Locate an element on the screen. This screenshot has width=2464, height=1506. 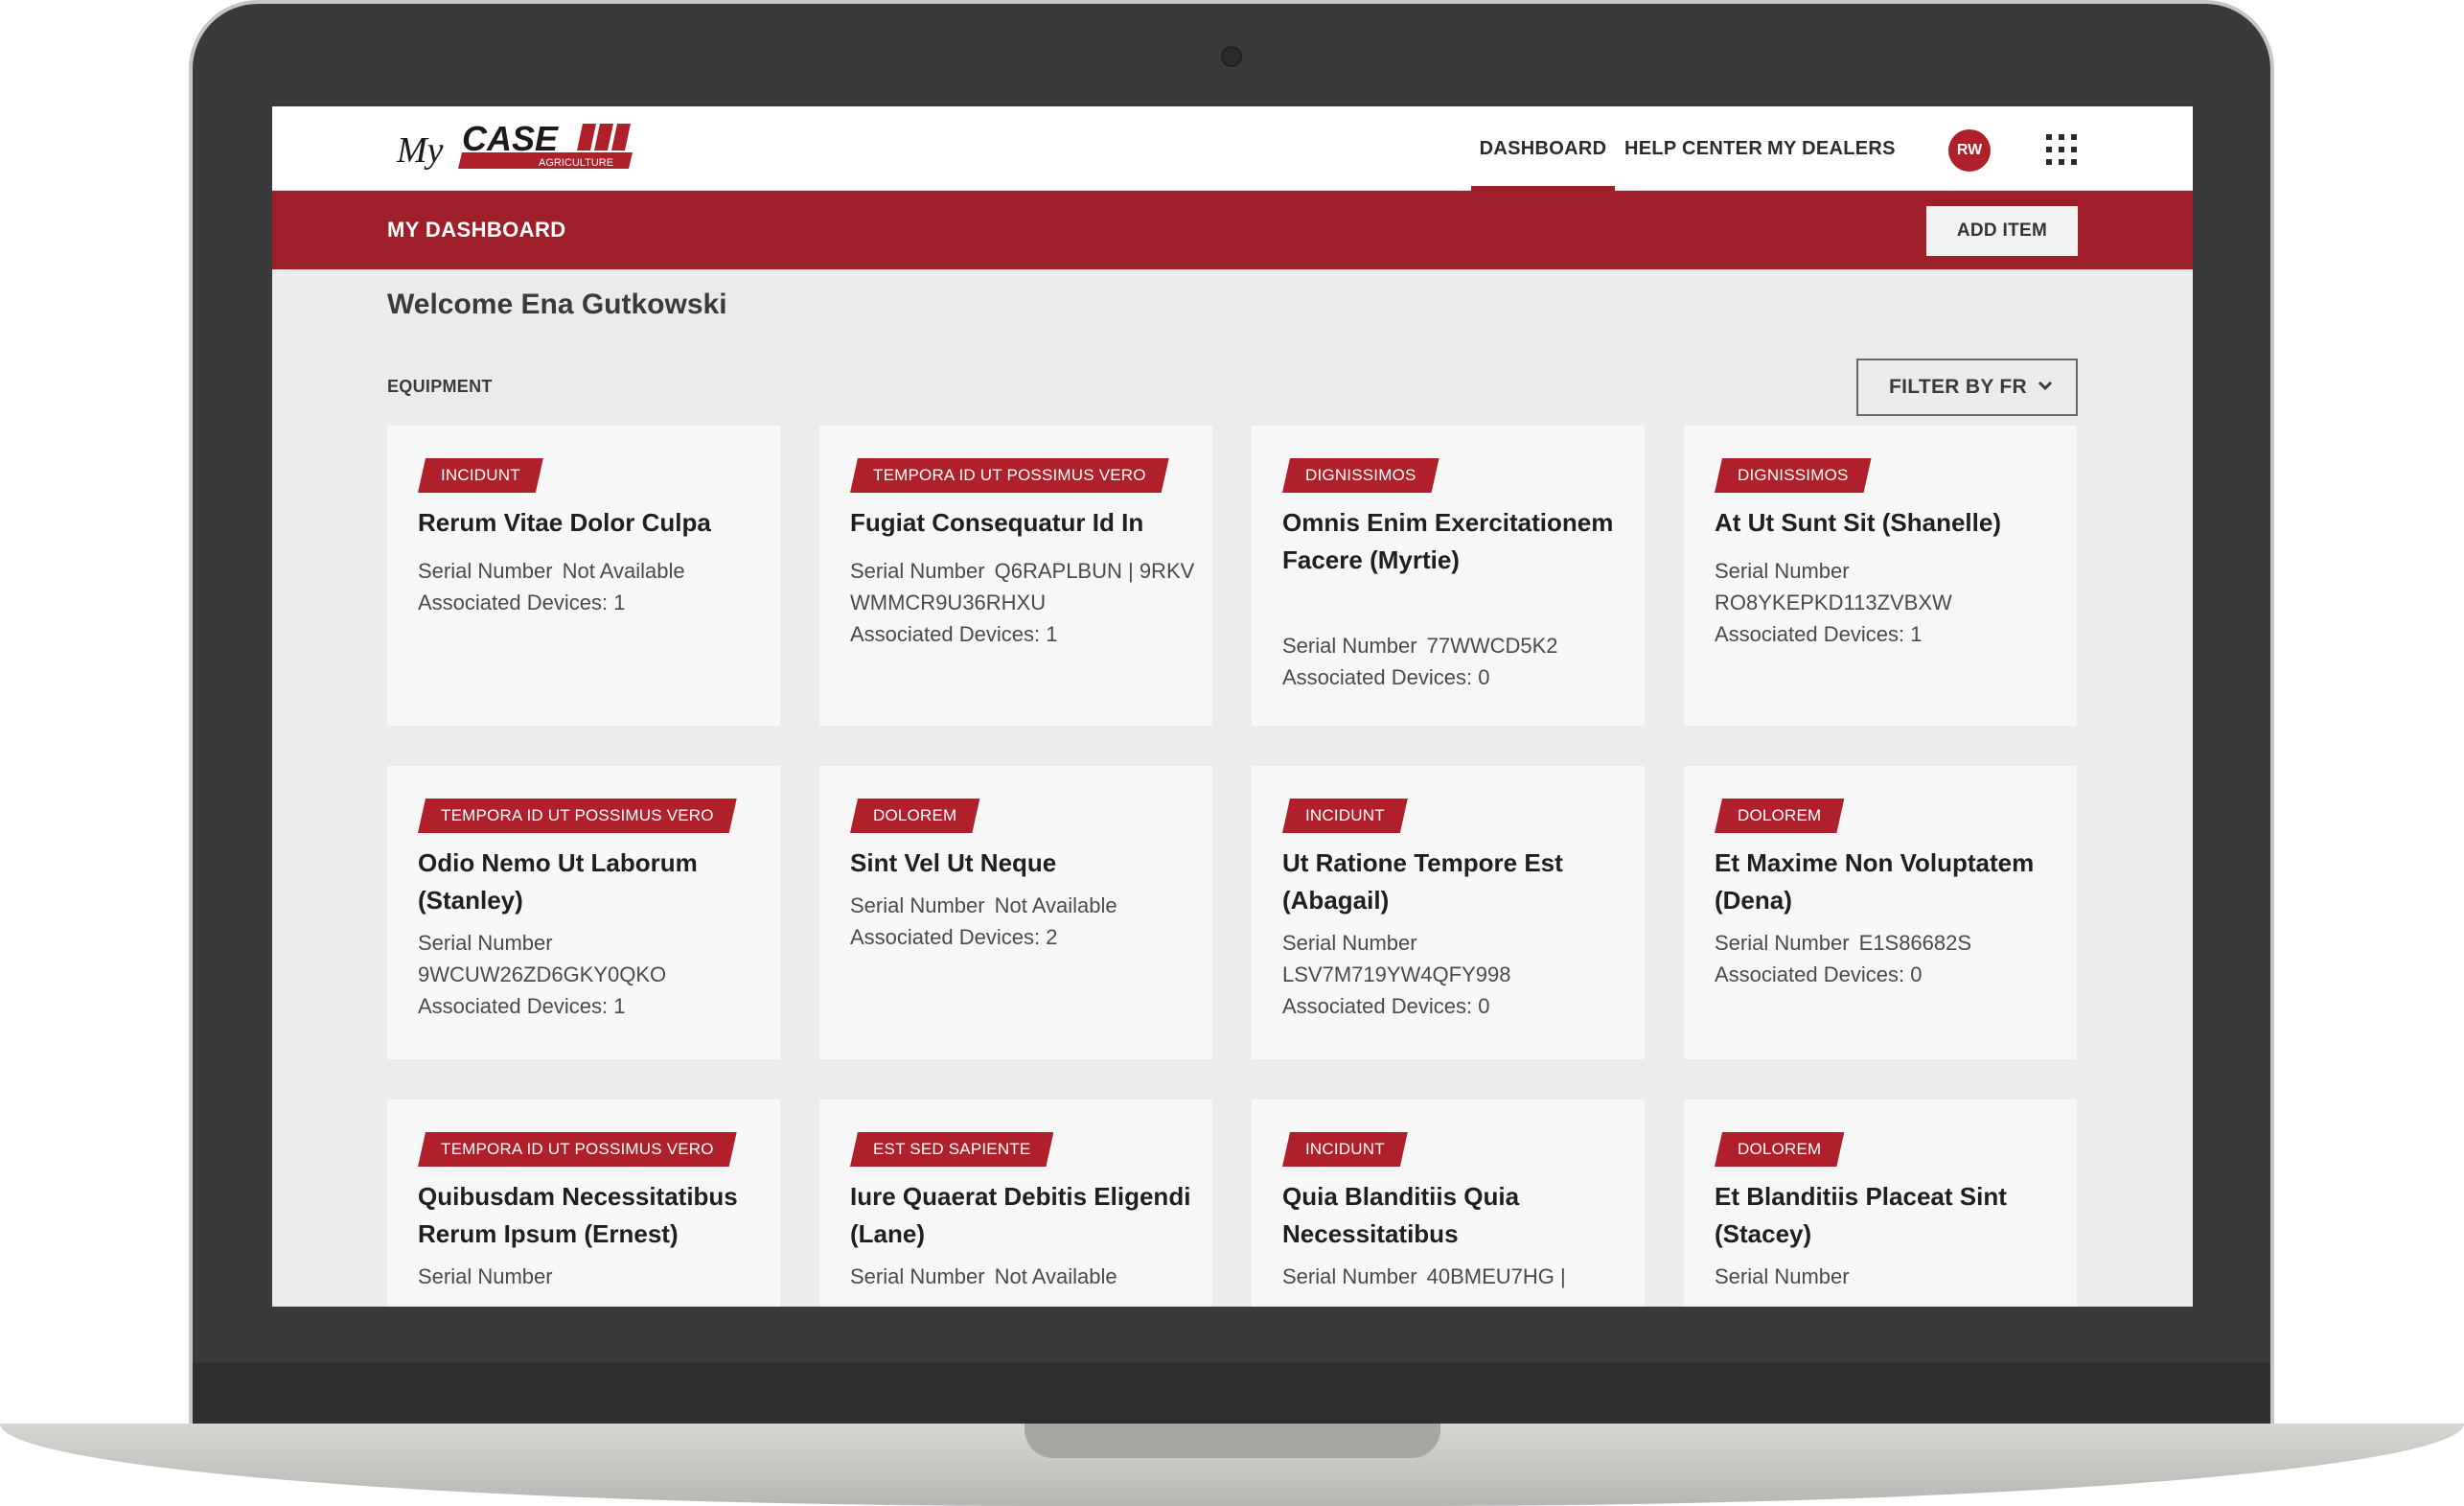
dashboard-header: MY DASHBOARD is located at coordinates (1232, 230).